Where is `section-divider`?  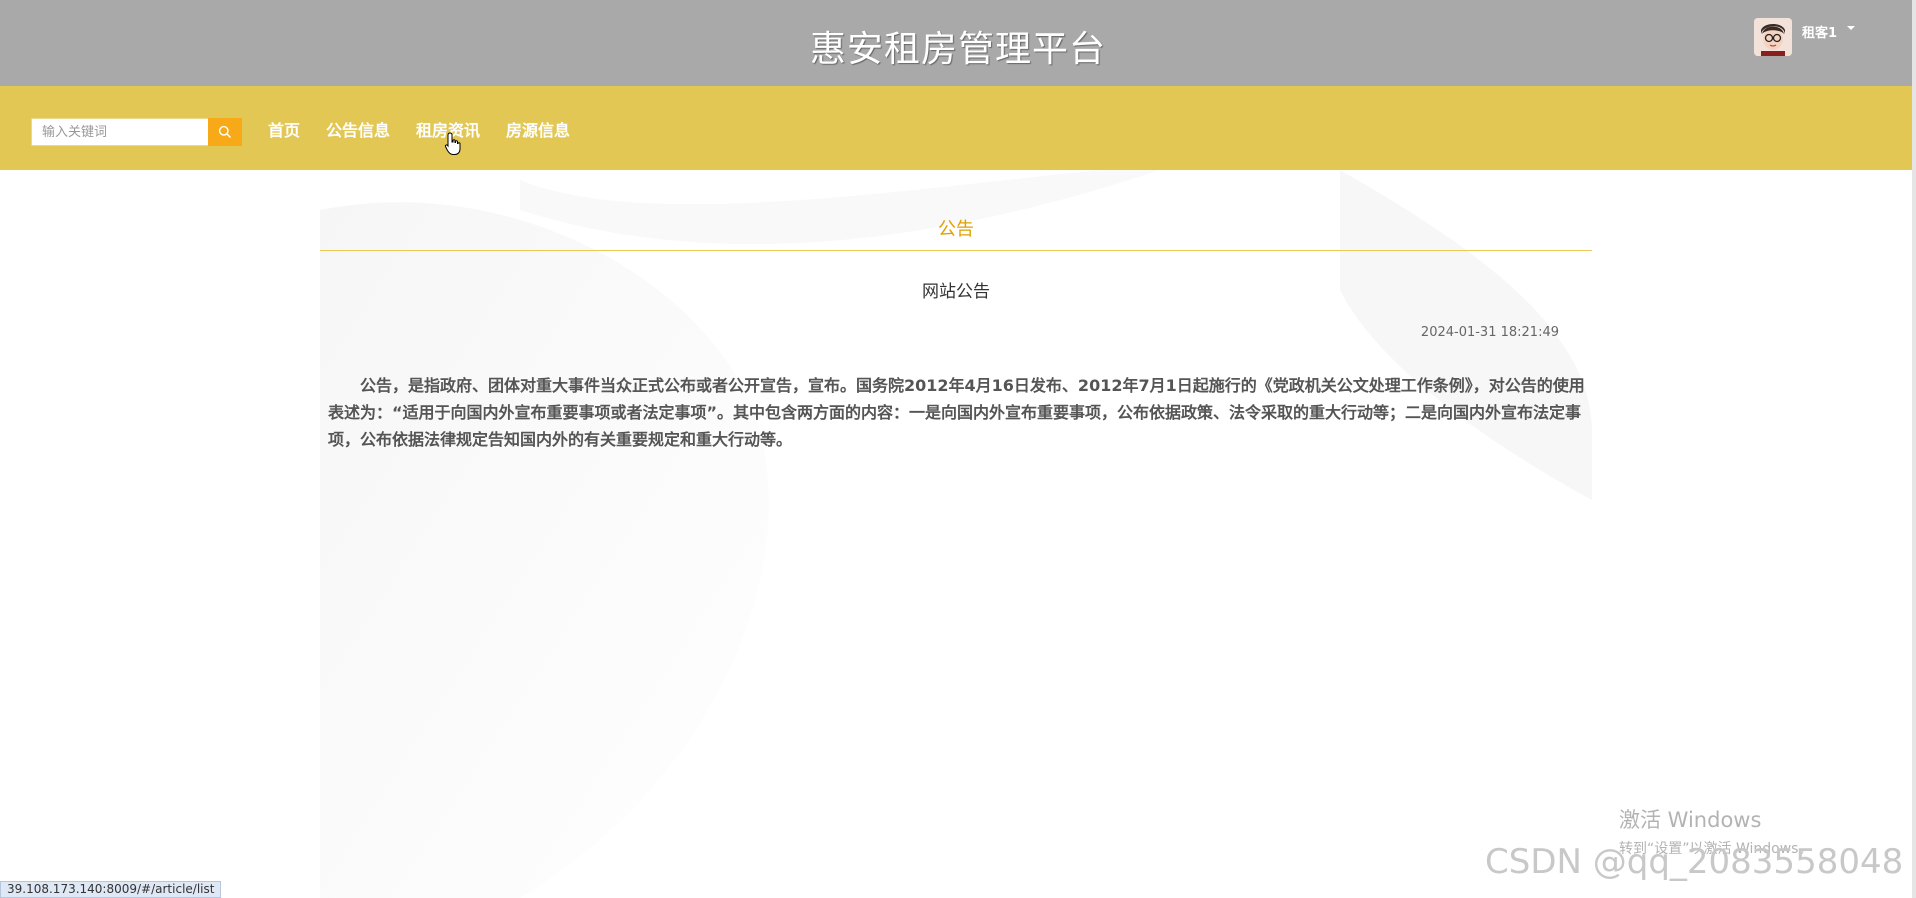
section-divider is located at coordinates (956, 250).